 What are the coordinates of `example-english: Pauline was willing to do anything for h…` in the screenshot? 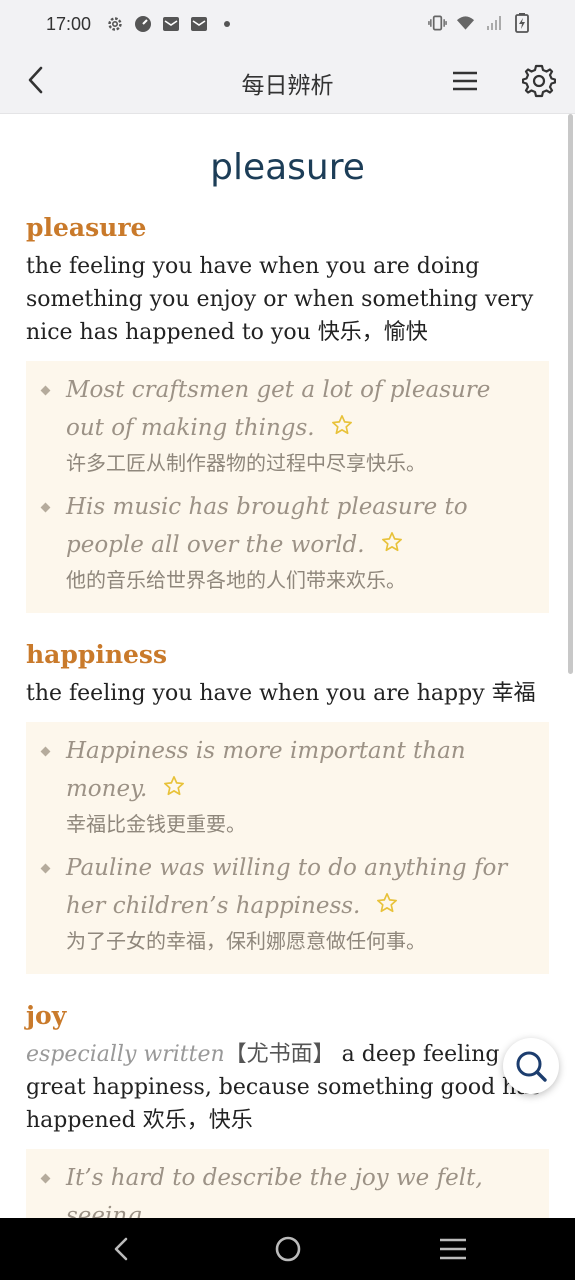 It's located at (287, 887).